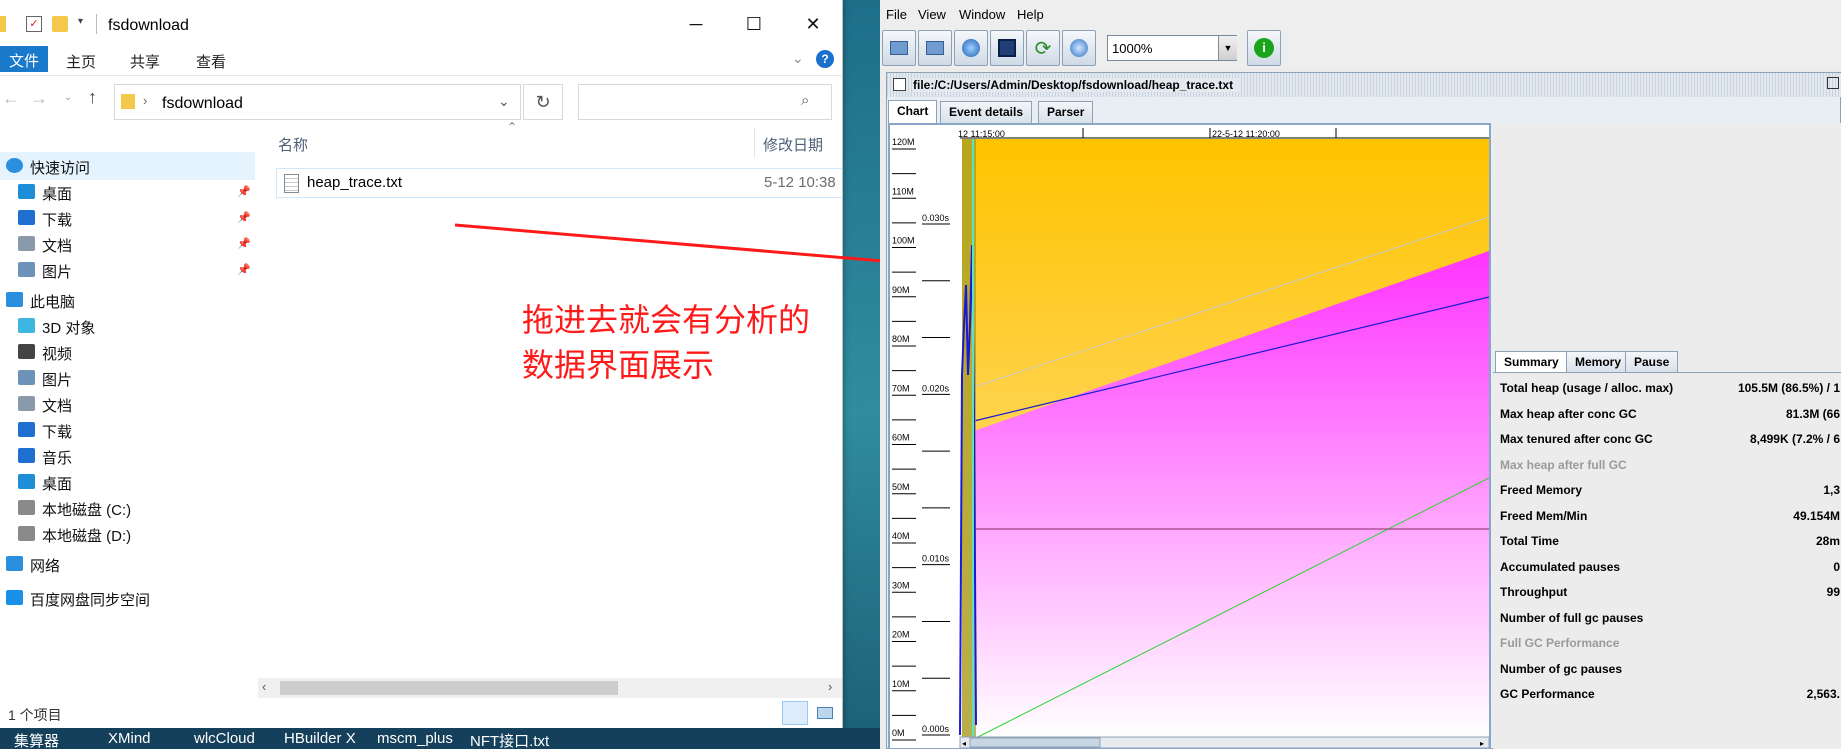 This screenshot has height=749, width=1841. I want to click on column-header-name: 名称, so click(293, 144).